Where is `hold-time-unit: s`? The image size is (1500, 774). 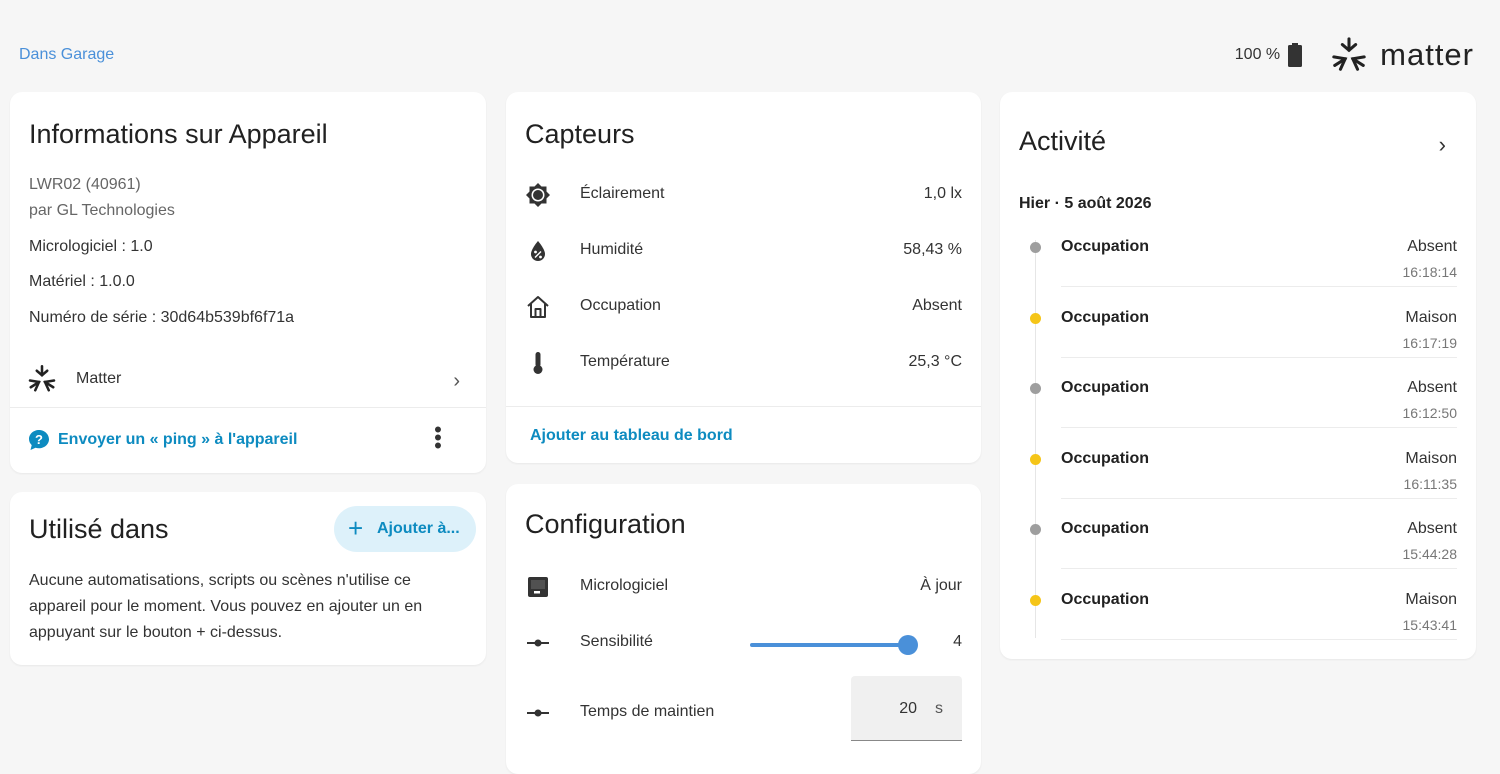
hold-time-unit: s is located at coordinates (939, 708).